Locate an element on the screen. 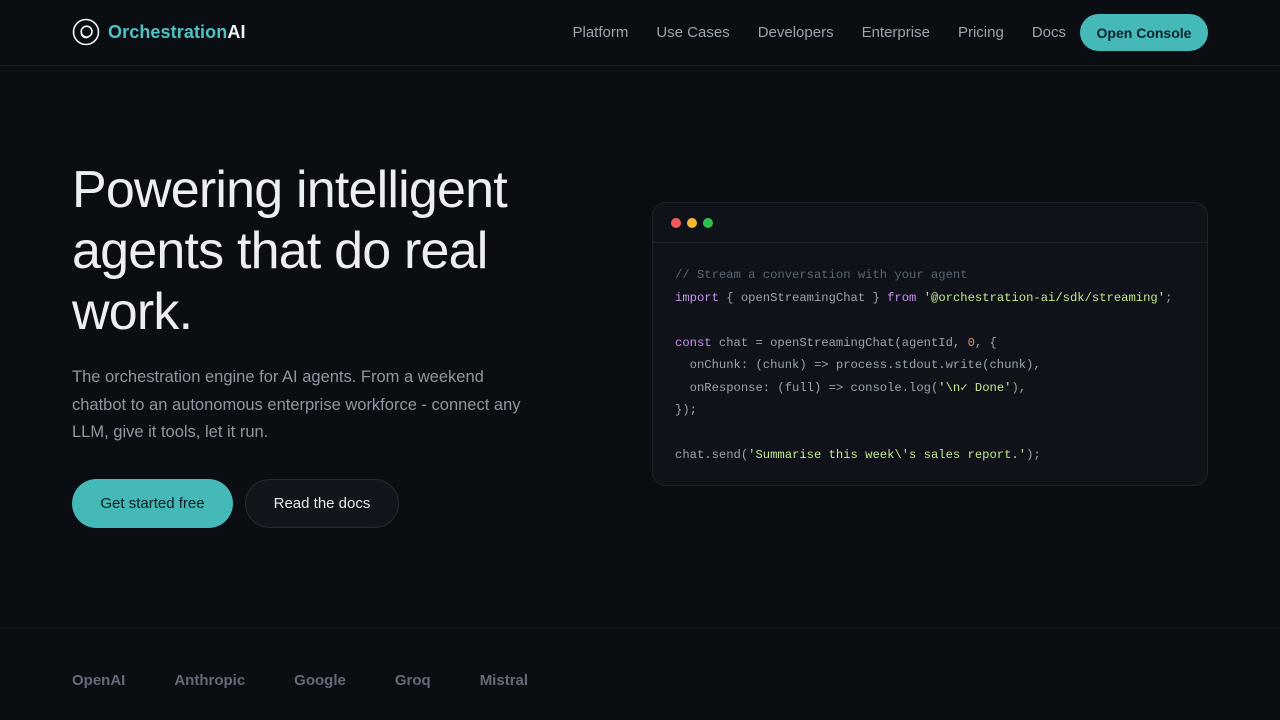 The image size is (1280, 720). brand-name-ai: AI is located at coordinates (236, 31).